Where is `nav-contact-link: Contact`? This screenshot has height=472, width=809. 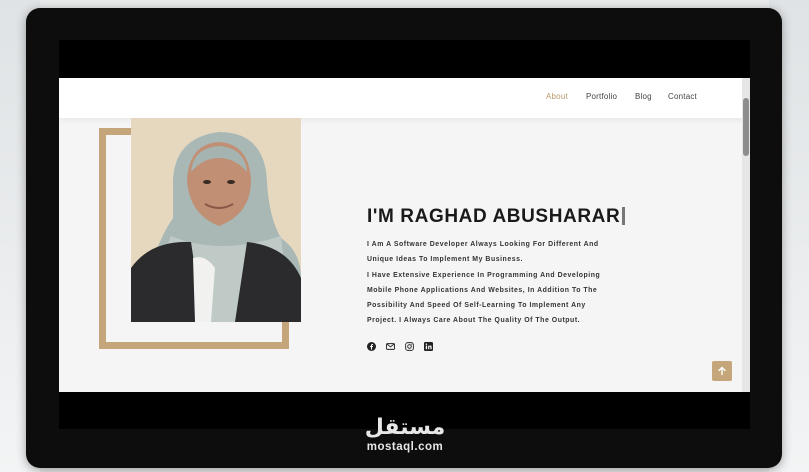
nav-contact-link: Contact is located at coordinates (682, 96).